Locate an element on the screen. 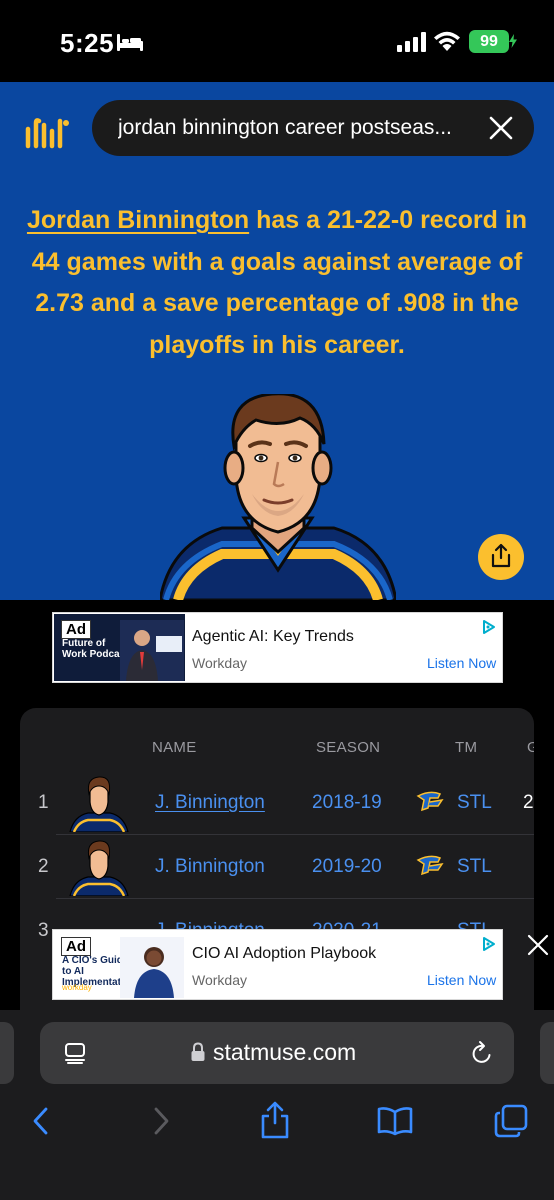 This screenshot has width=554, height=1200. column-header-games: G is located at coordinates (530, 747).